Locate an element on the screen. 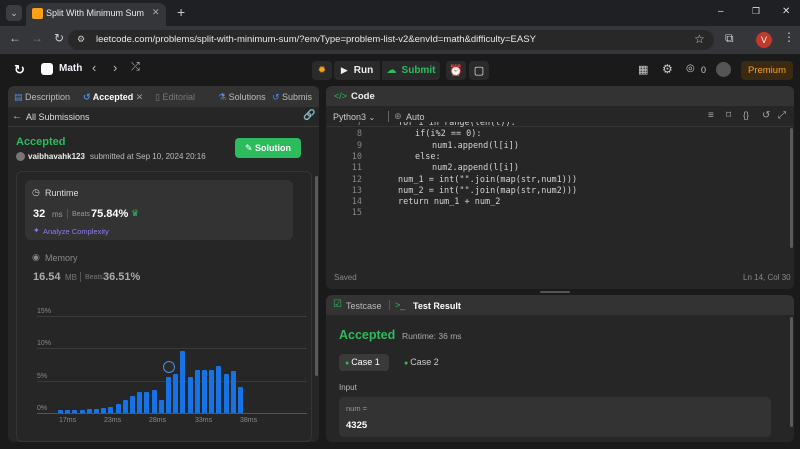  bookmark-star-icon: ☆ is located at coordinates (699, 39).